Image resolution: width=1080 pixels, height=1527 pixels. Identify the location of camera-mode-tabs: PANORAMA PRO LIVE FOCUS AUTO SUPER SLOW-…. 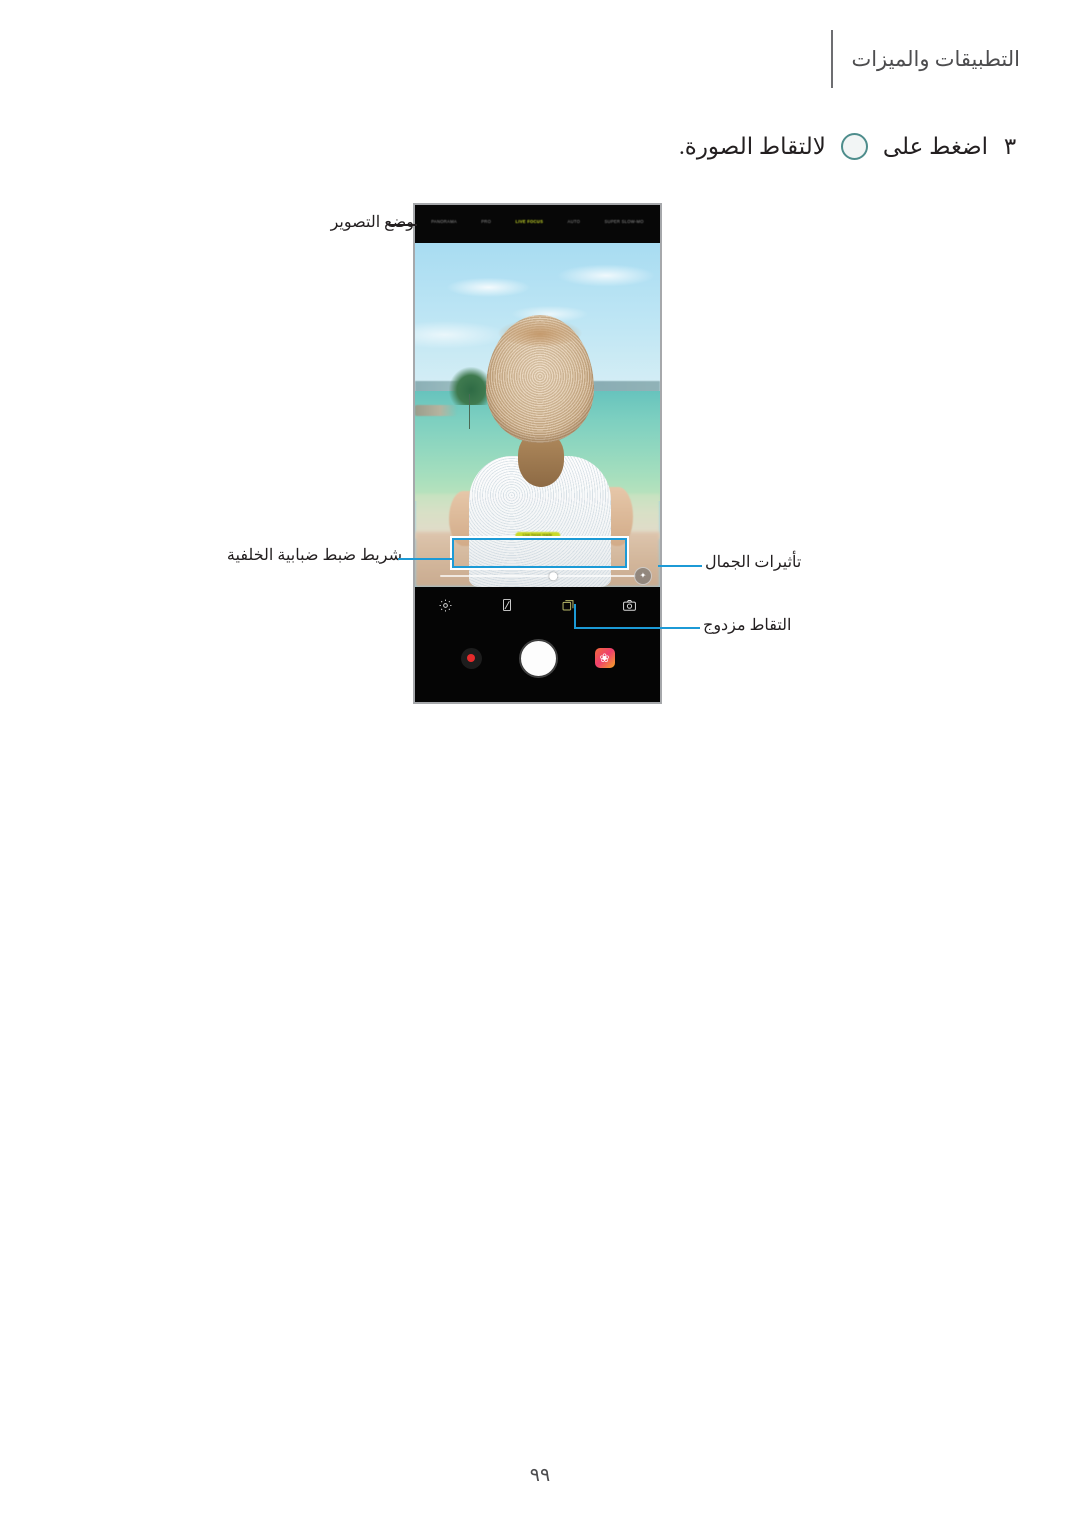
(537, 221).